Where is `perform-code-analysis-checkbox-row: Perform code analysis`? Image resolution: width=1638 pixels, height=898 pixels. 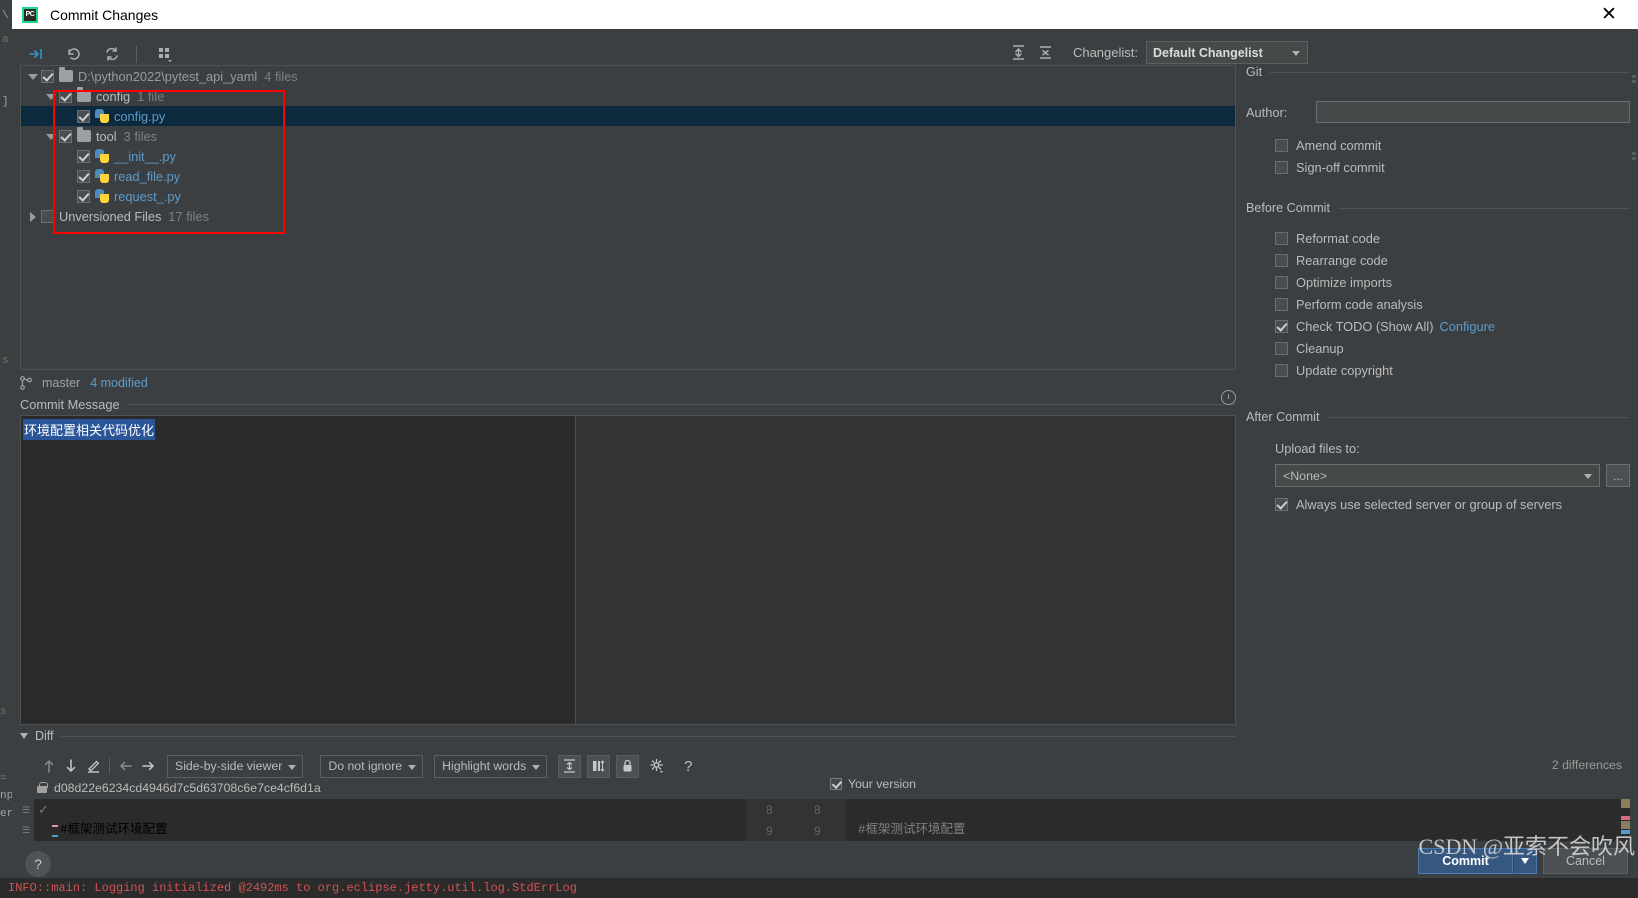 perform-code-analysis-checkbox-row: Perform code analysis is located at coordinates (1438, 304).